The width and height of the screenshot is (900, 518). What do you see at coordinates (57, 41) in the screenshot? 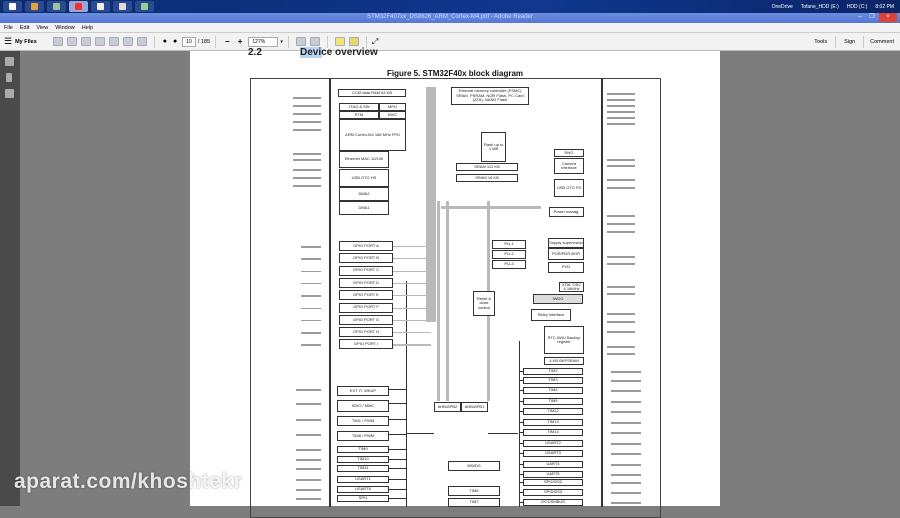
I see `create-pdf-icon` at bounding box center [57, 41].